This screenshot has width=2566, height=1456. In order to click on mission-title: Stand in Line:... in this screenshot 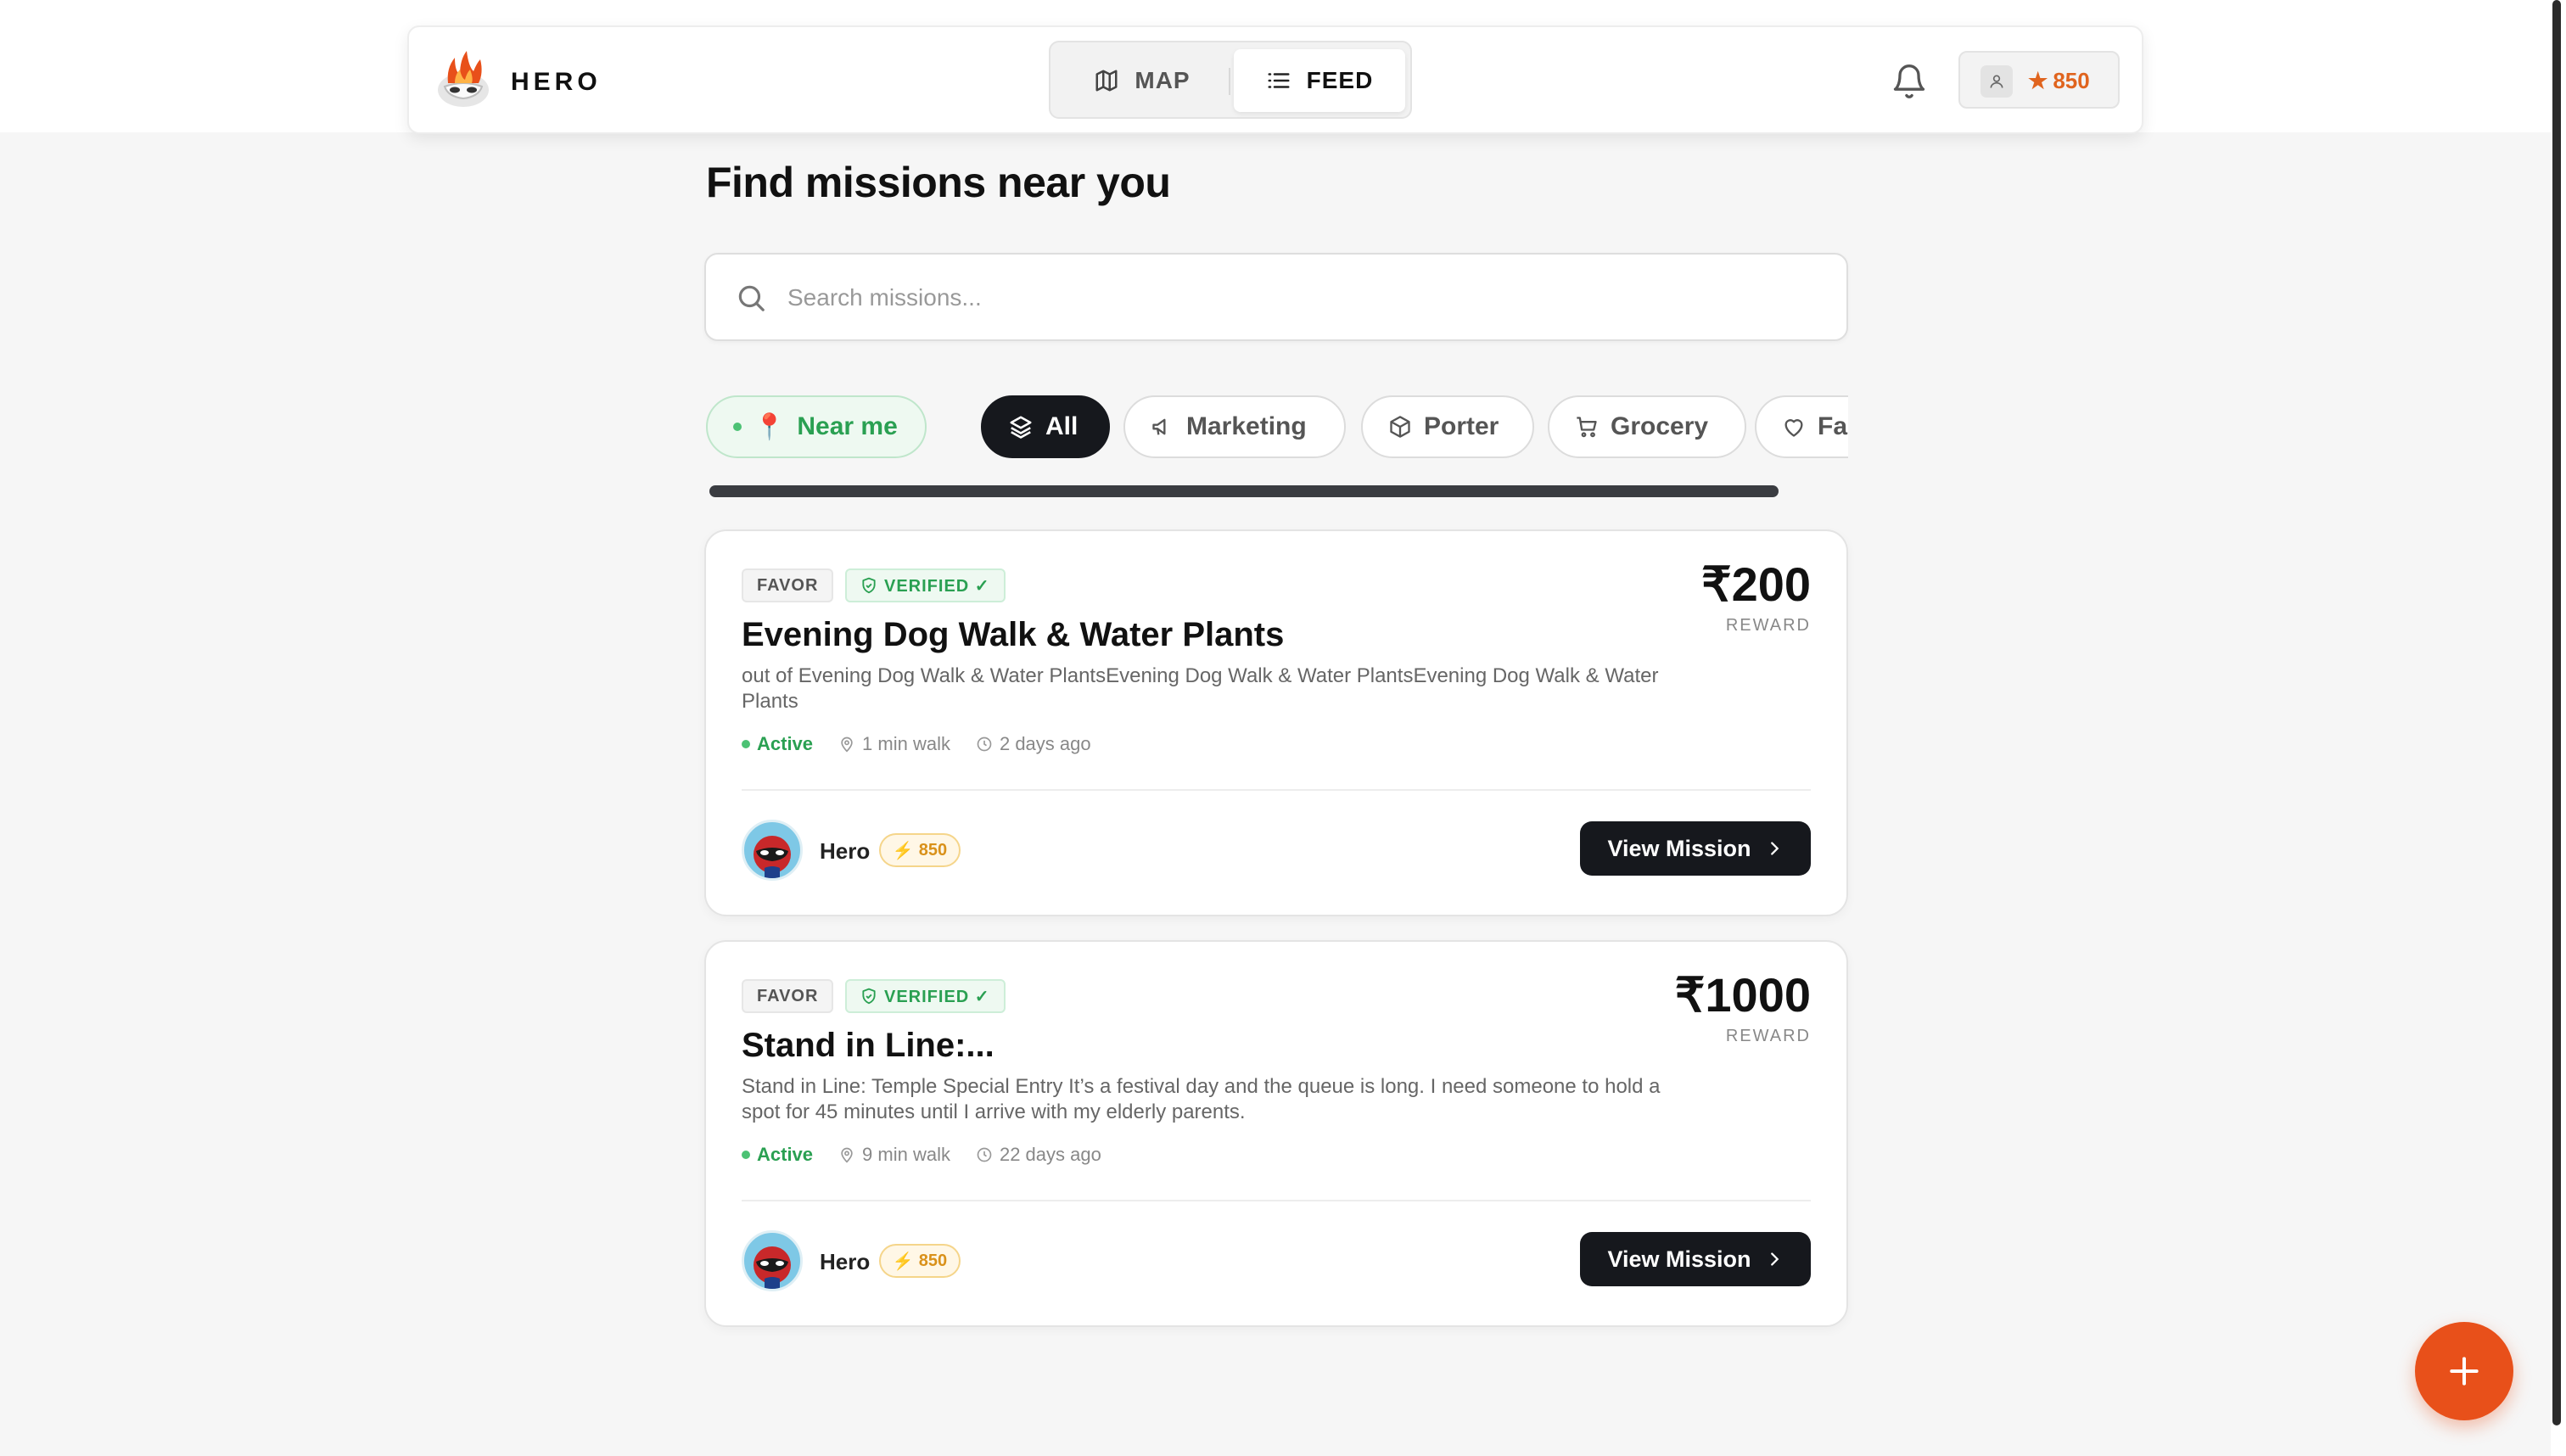, I will do `click(868, 1045)`.